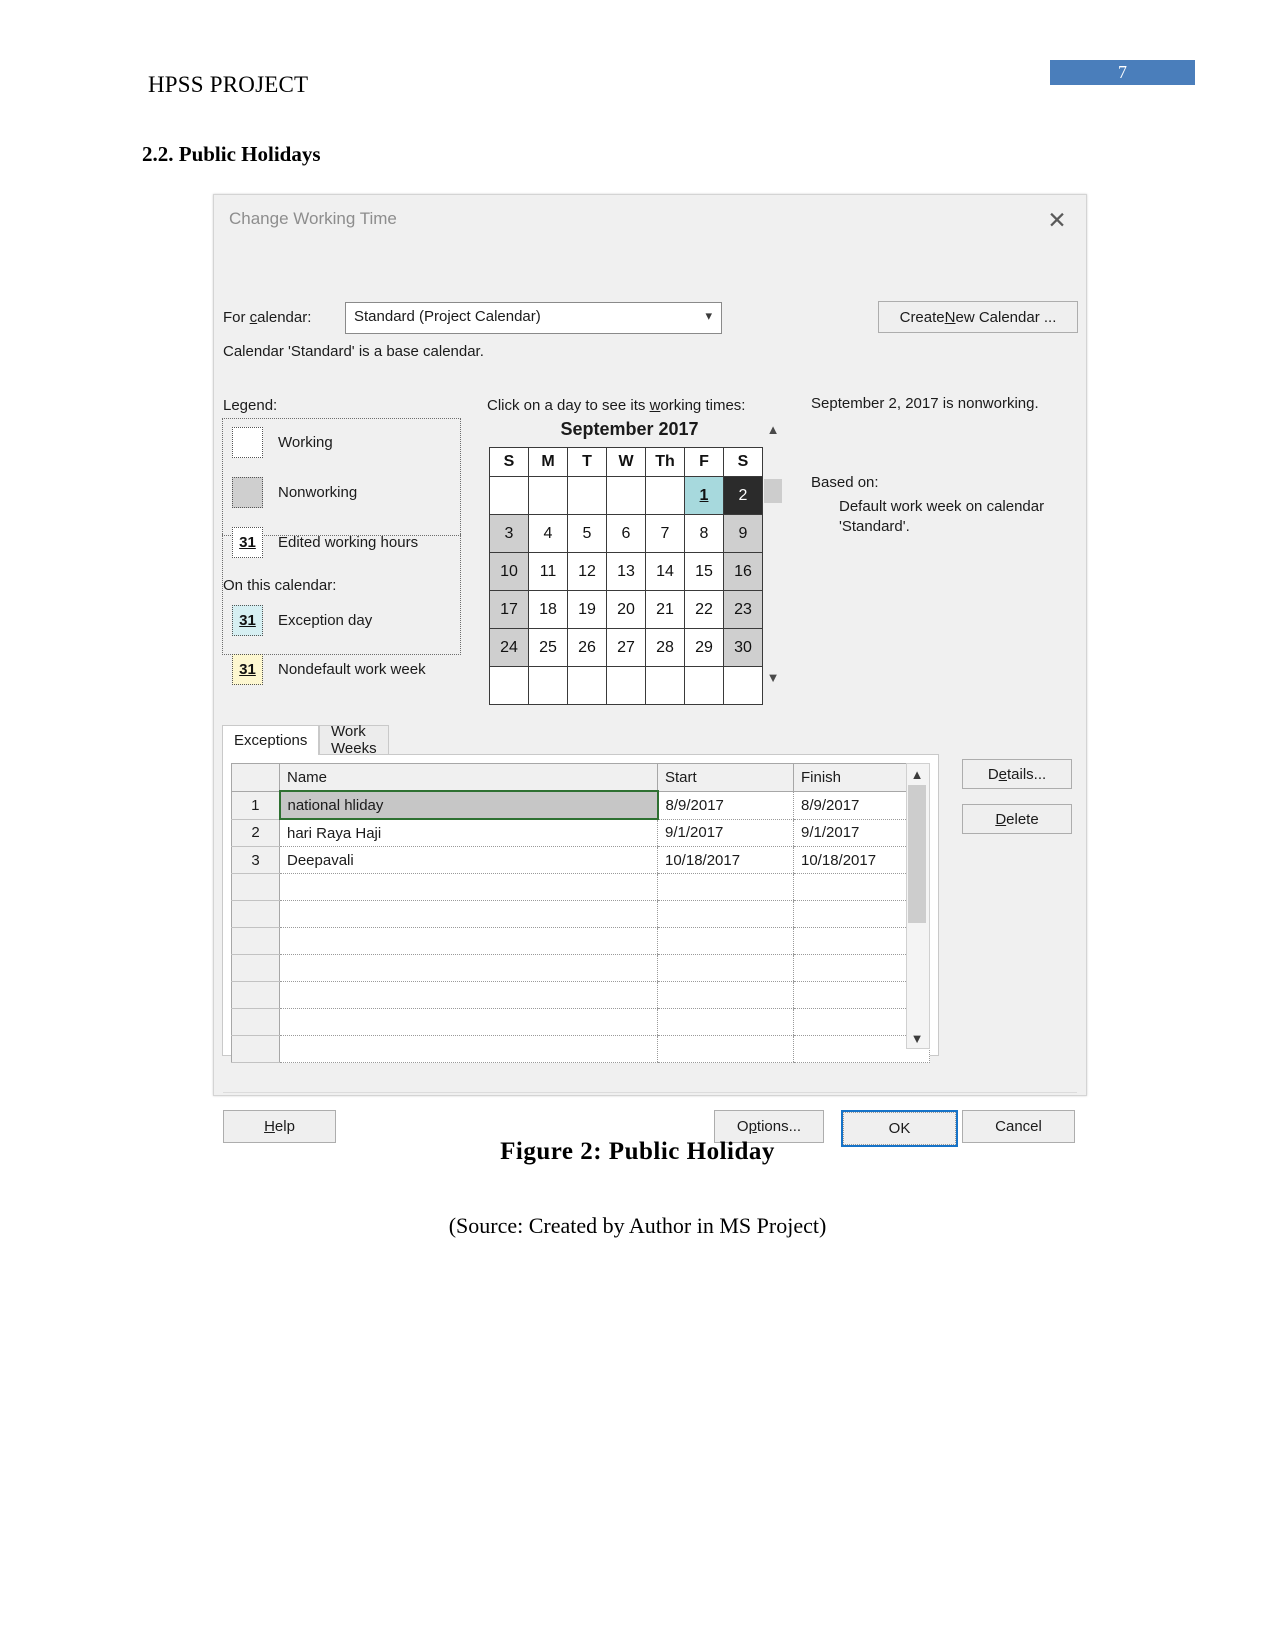  I want to click on calendar-day-4: 4, so click(548, 533).